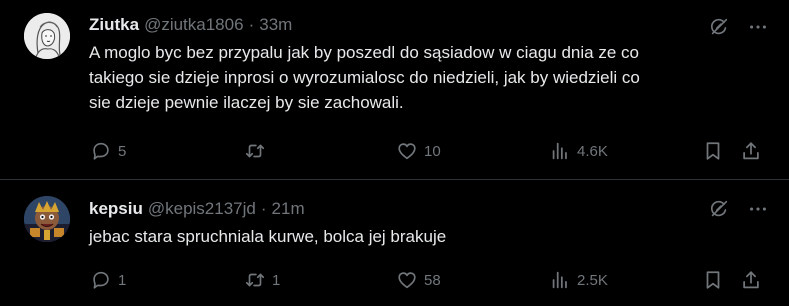 The width and height of the screenshot is (789, 306). I want to click on retweet-count: 1, so click(276, 280).